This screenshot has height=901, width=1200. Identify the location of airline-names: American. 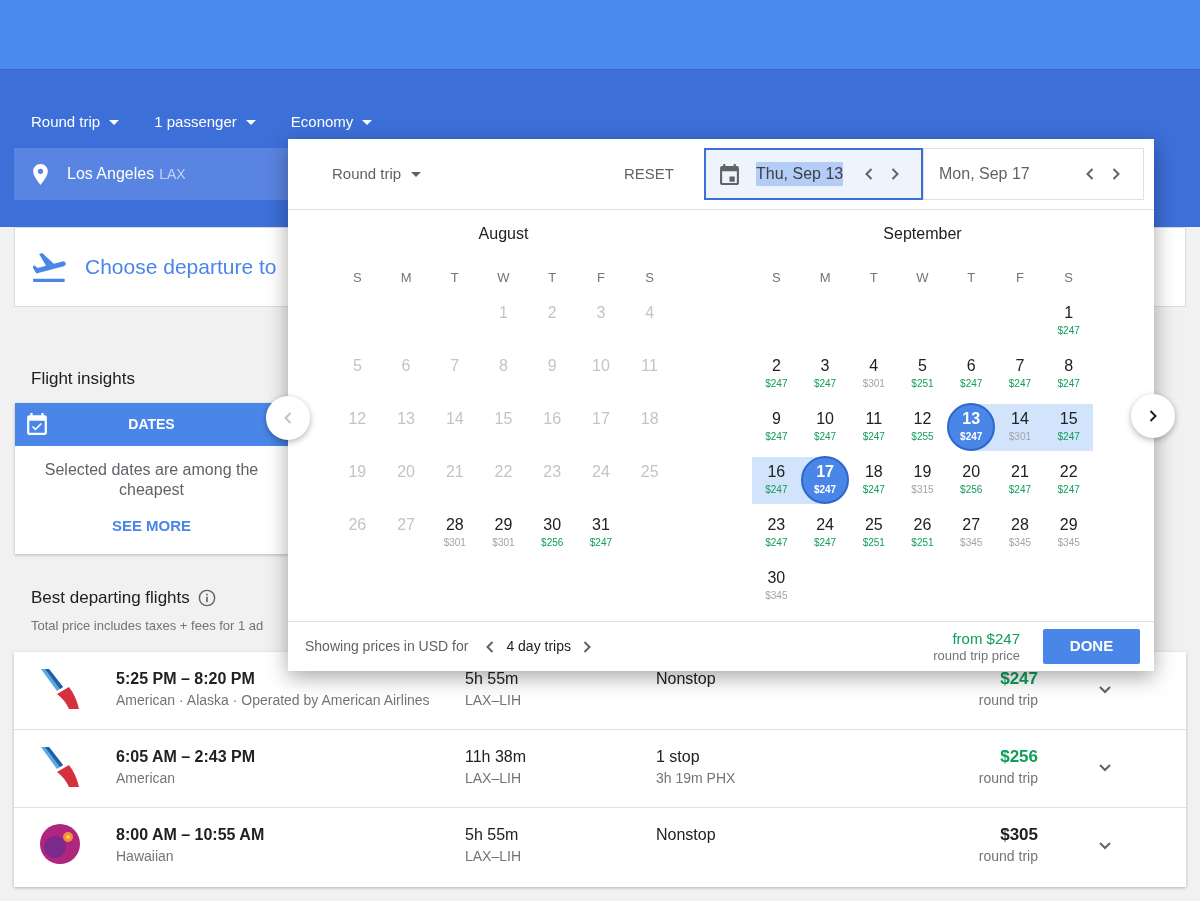
(146, 778).